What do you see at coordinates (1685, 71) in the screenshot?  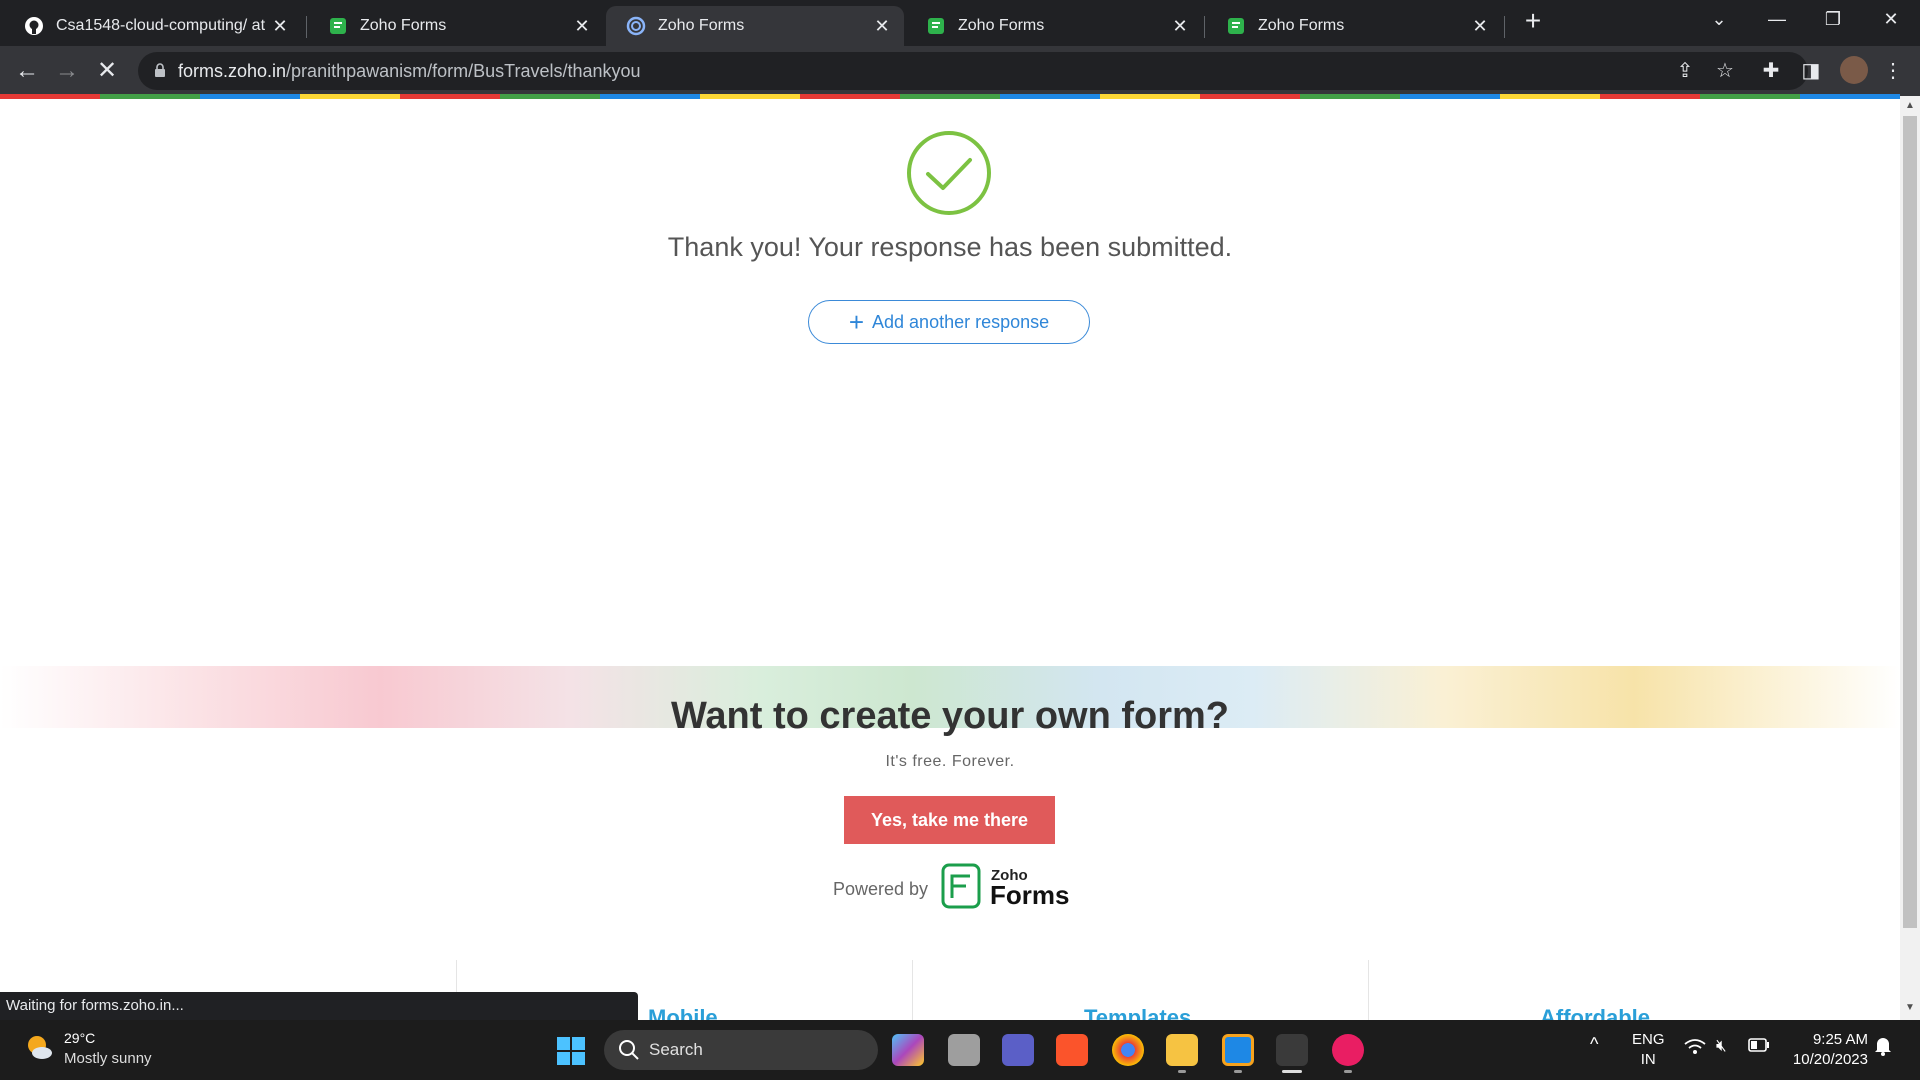 I see `share-icon: ⇪` at bounding box center [1685, 71].